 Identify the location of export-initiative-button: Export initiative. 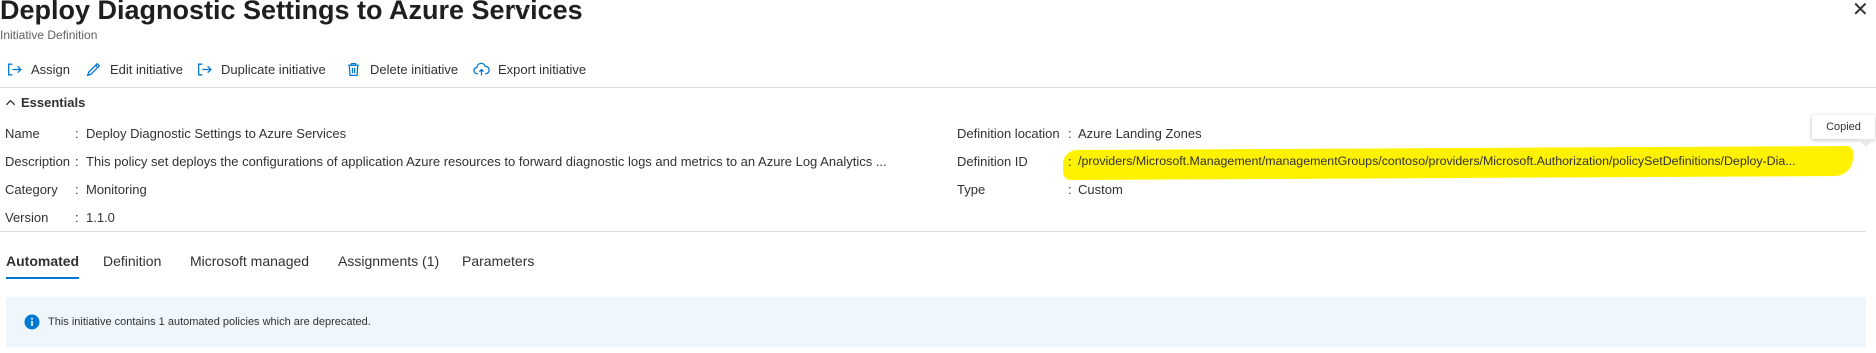
(529, 69).